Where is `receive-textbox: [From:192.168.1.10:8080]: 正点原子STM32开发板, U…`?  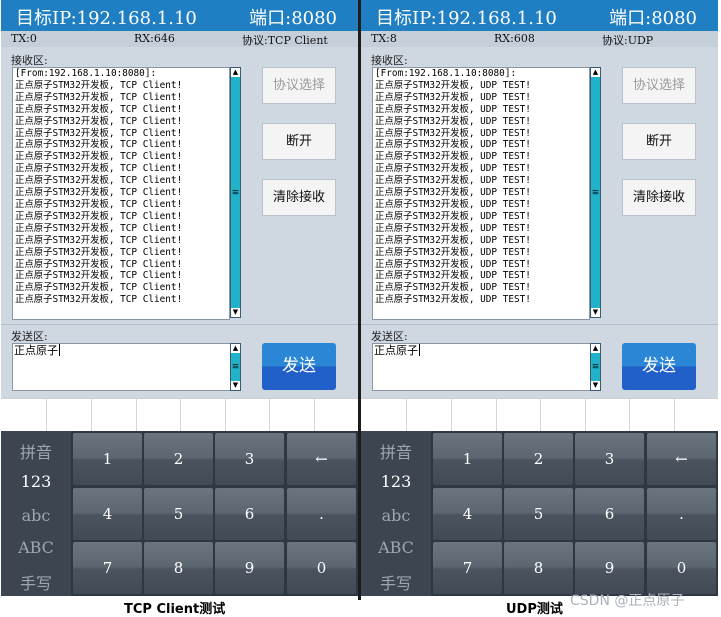 receive-textbox: [From:192.168.1.10:8080]: 正点原子STM32开发板, U… is located at coordinates (481, 193).